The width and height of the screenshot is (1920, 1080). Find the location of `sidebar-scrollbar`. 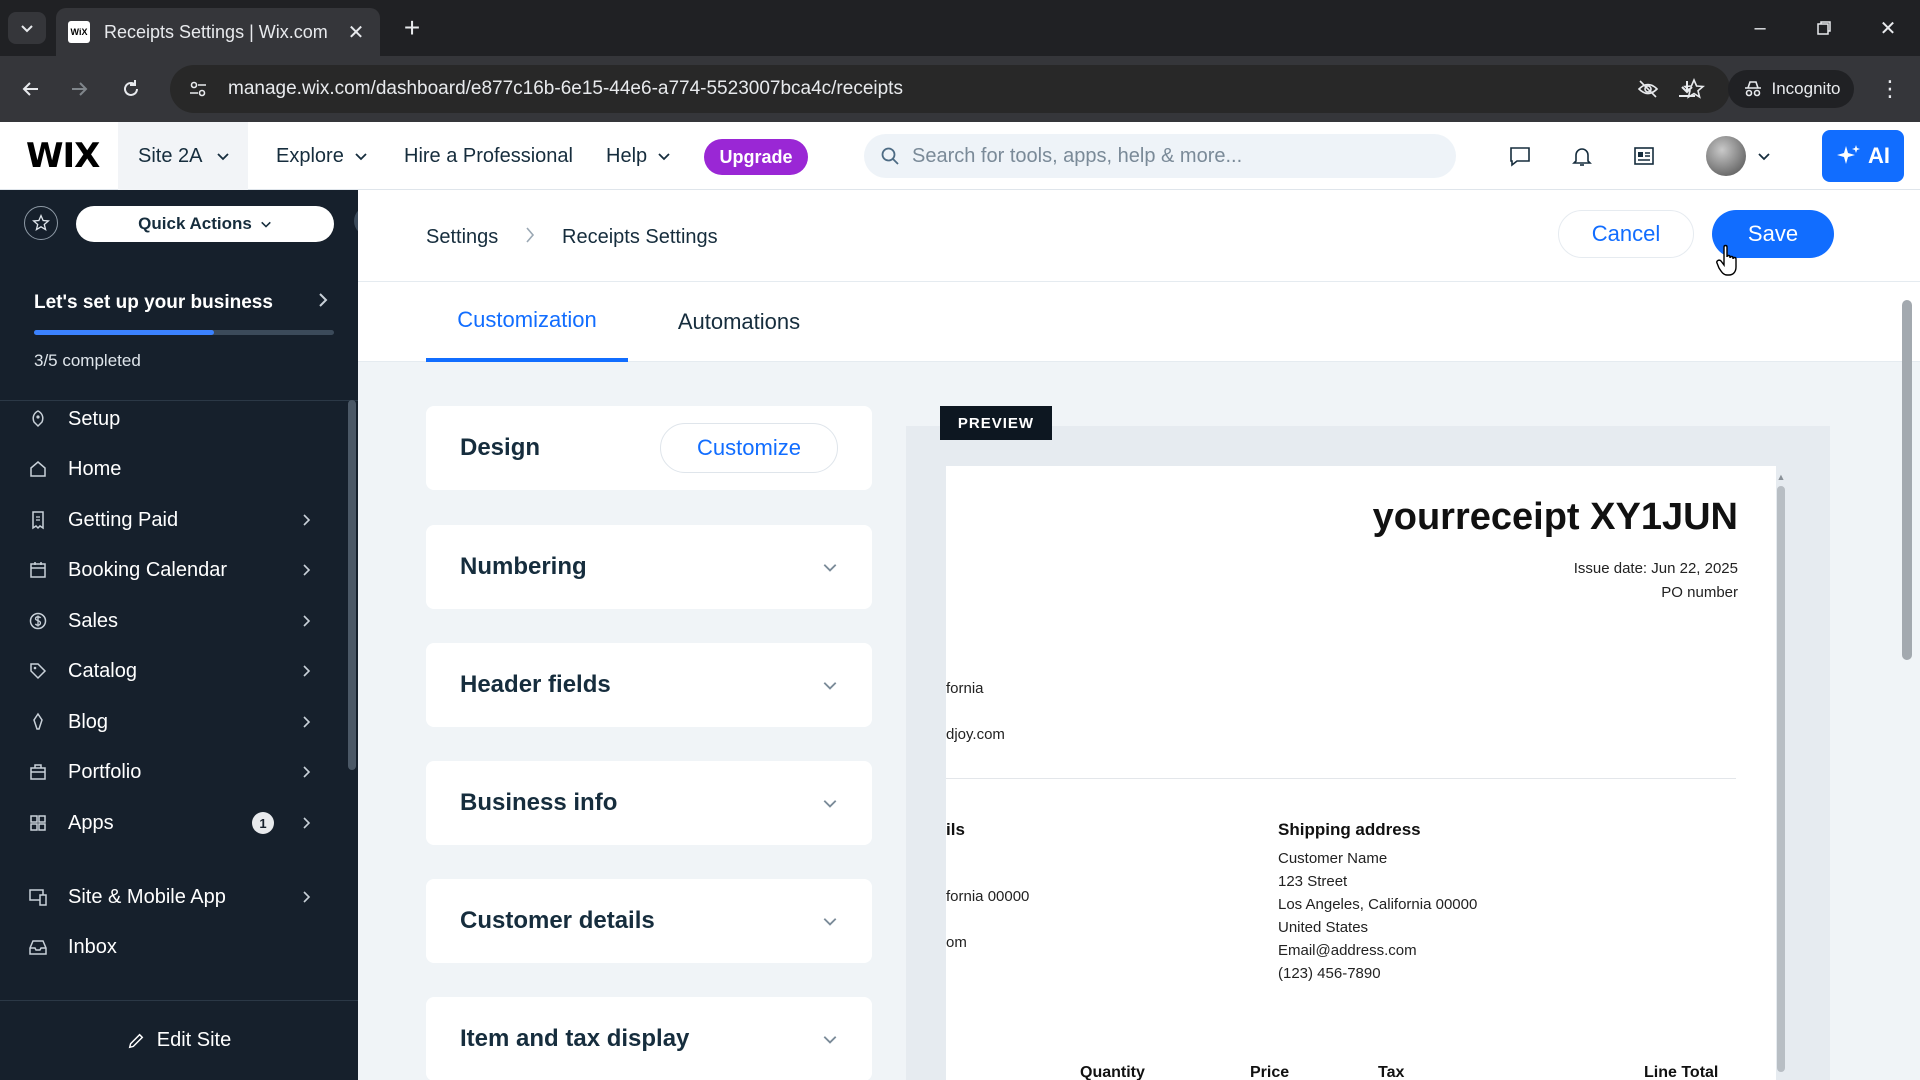

sidebar-scrollbar is located at coordinates (352, 585).